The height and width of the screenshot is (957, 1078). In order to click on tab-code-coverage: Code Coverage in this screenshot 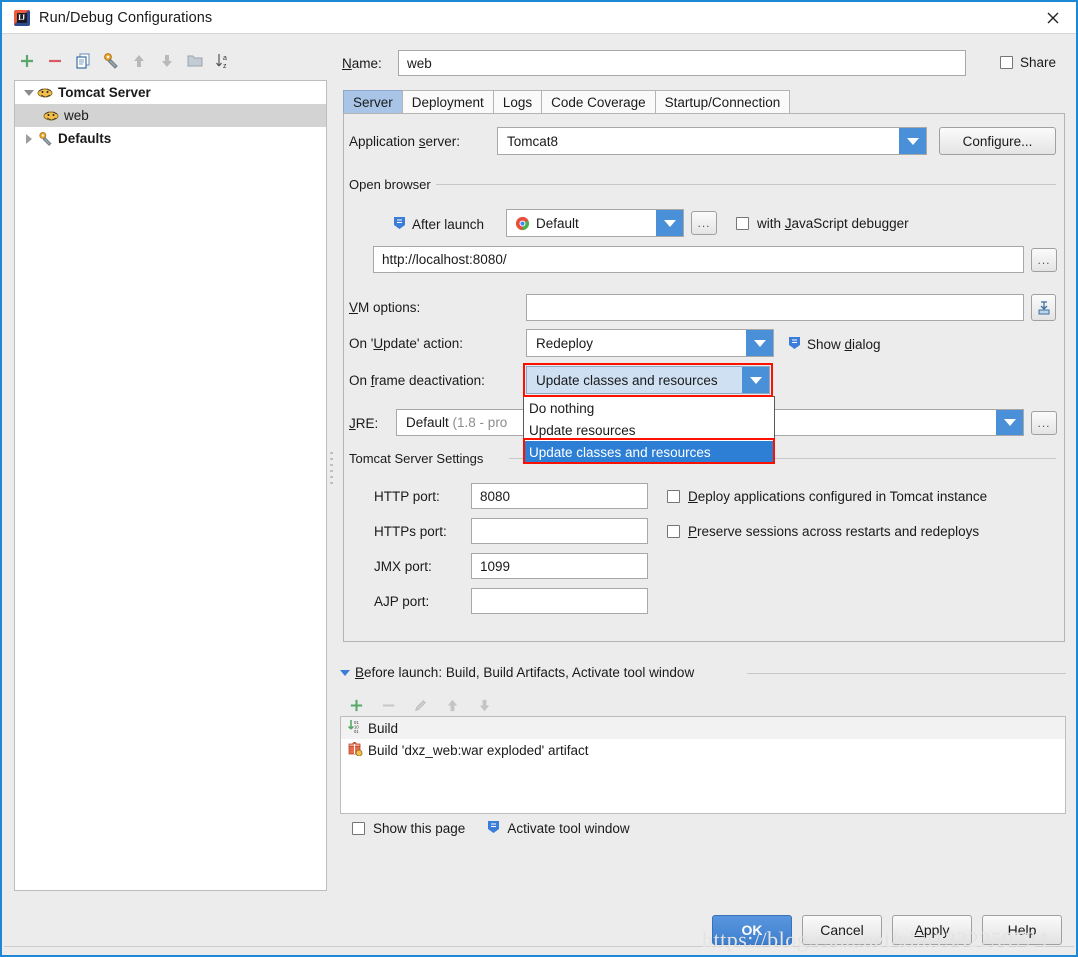, I will do `click(598, 101)`.